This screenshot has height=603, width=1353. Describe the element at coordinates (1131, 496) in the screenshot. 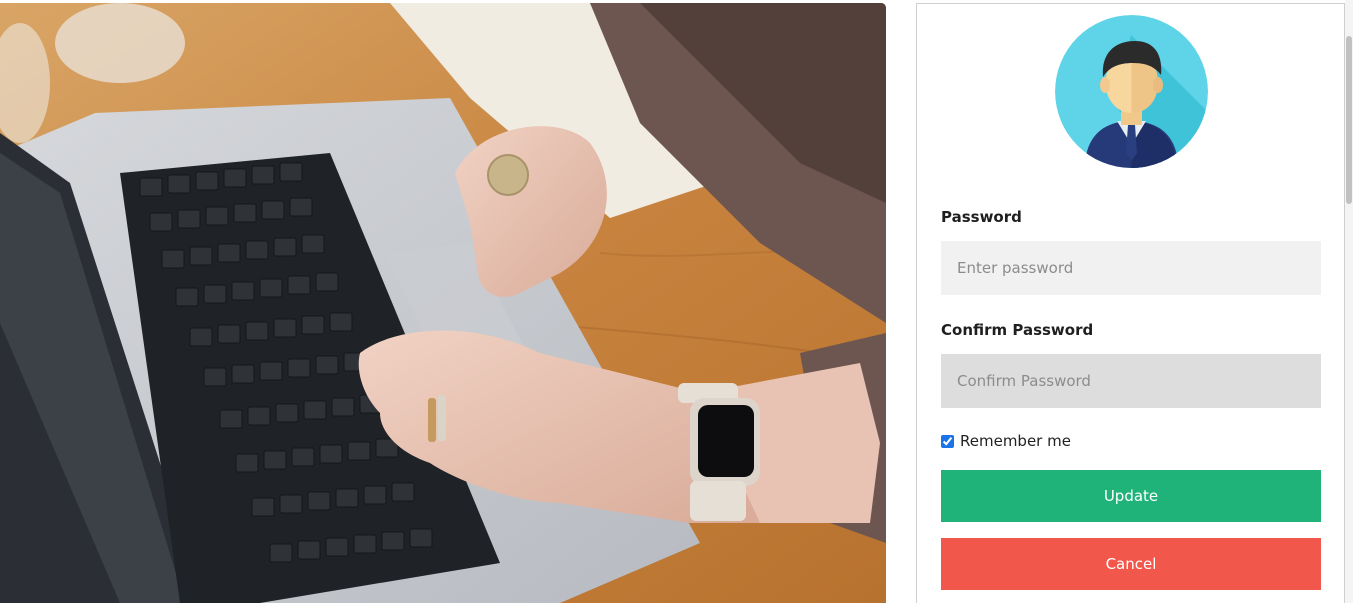

I see `update-button: Update` at that location.